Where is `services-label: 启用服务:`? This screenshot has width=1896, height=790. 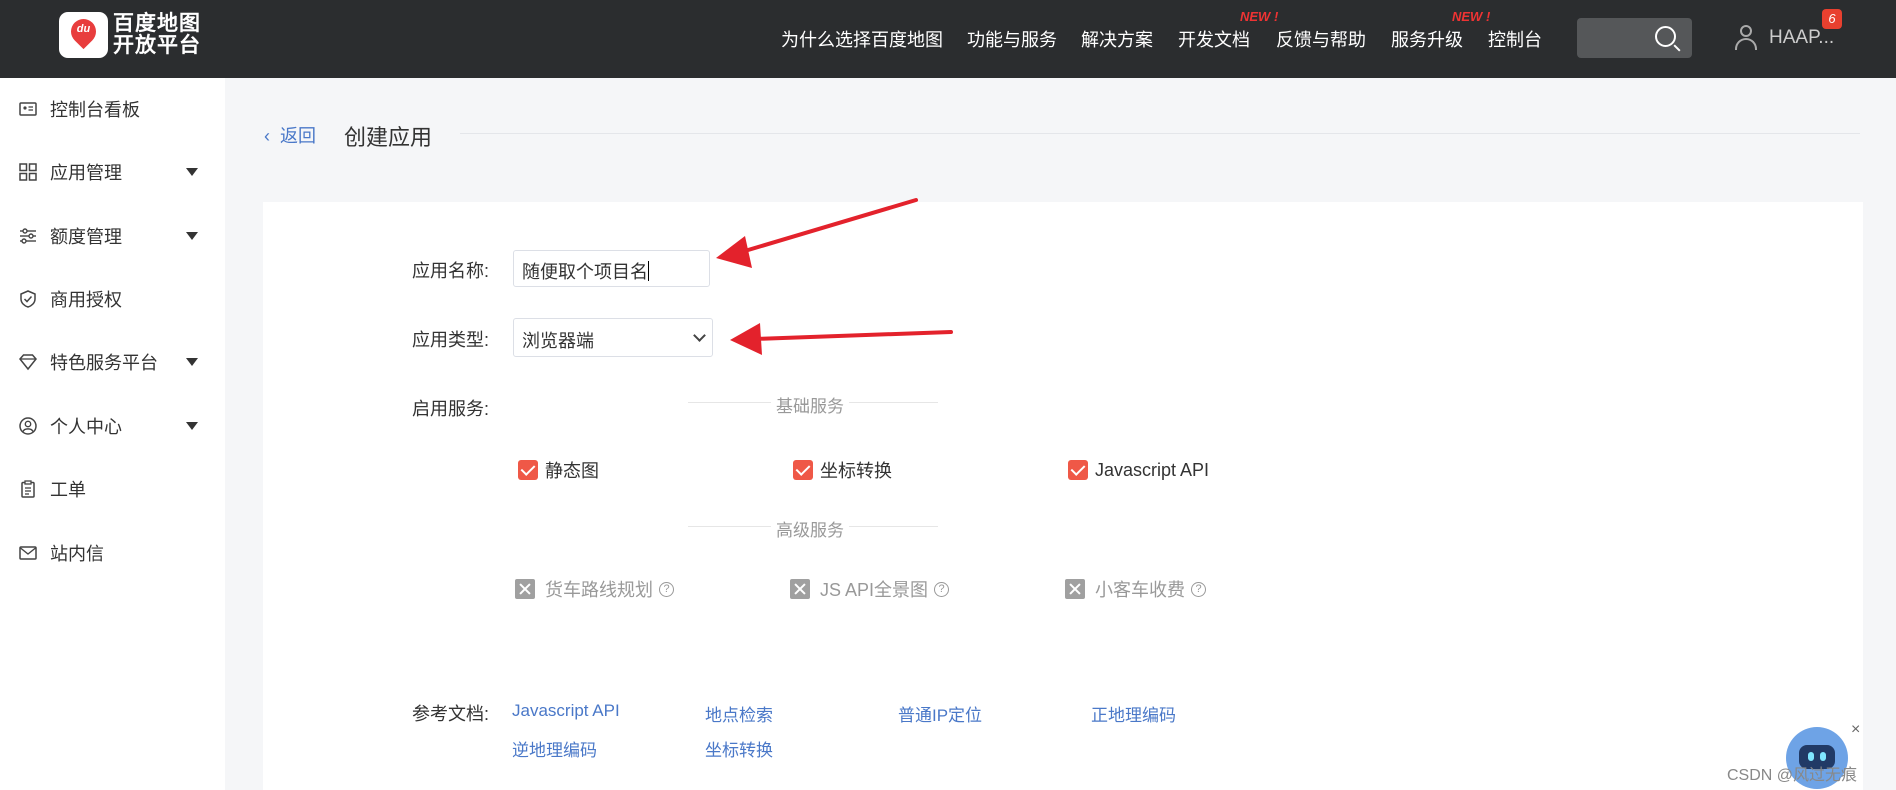 services-label: 启用服务: is located at coordinates (451, 409).